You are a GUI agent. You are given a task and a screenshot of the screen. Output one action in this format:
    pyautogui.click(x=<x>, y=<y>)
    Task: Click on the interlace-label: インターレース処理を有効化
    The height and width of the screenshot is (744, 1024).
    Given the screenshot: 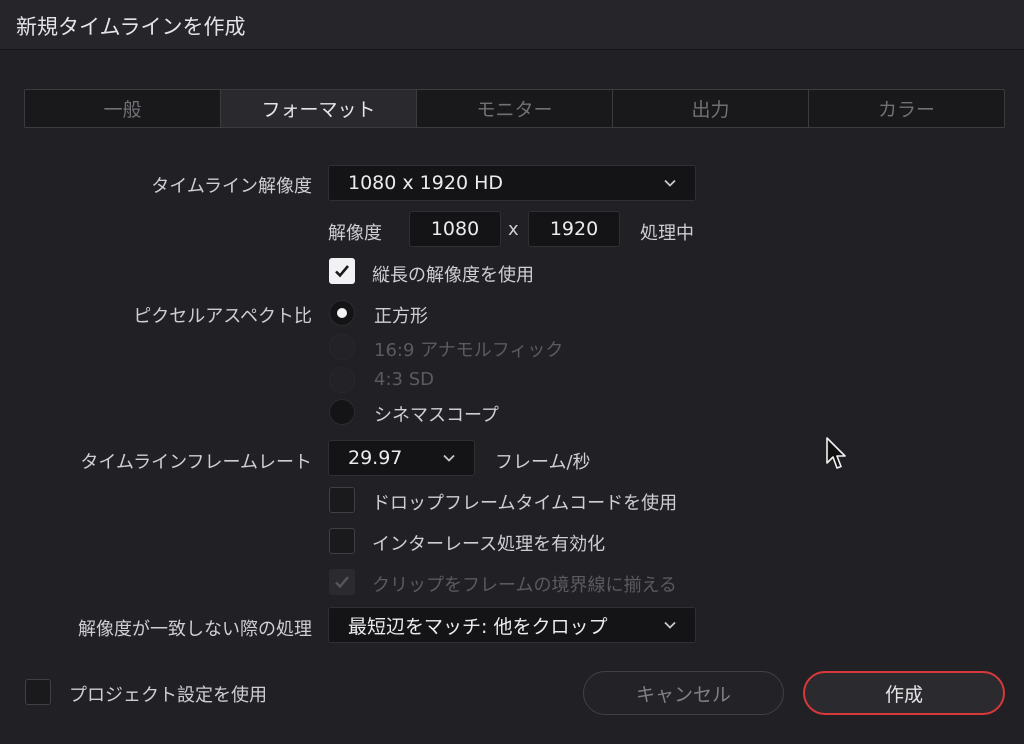 What is the action you would take?
    pyautogui.click(x=489, y=544)
    